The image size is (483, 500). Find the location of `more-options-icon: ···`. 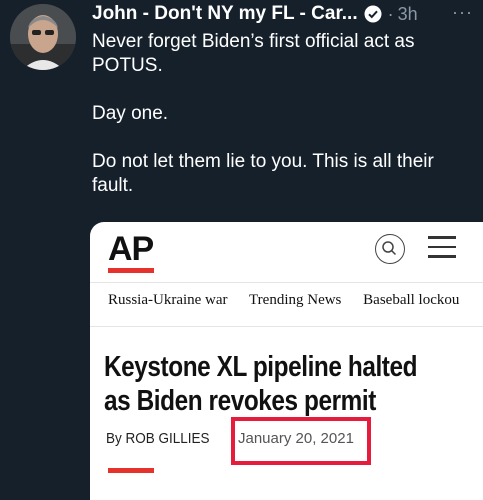

more-options-icon: ··· is located at coordinates (462, 12).